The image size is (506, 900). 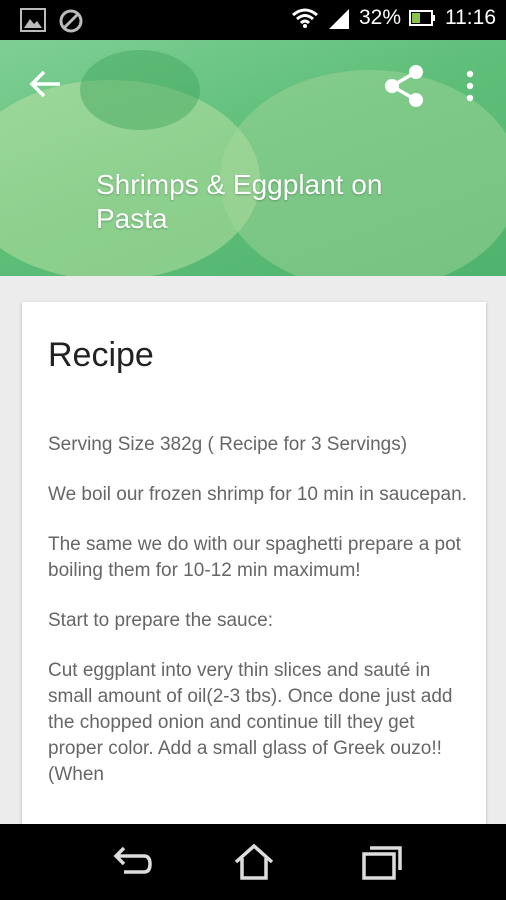 I want to click on recipe-paragraph: Start to prepare the sauce:, so click(x=160, y=620).